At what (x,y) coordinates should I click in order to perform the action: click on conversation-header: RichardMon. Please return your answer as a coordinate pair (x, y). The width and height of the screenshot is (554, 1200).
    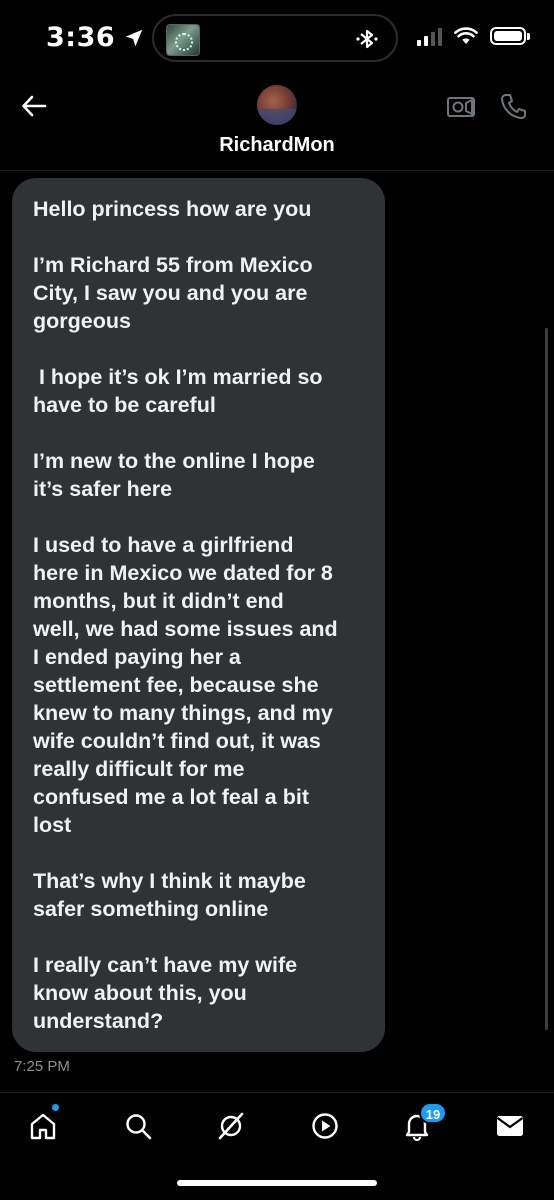
    Looking at the image, I should click on (277, 125).